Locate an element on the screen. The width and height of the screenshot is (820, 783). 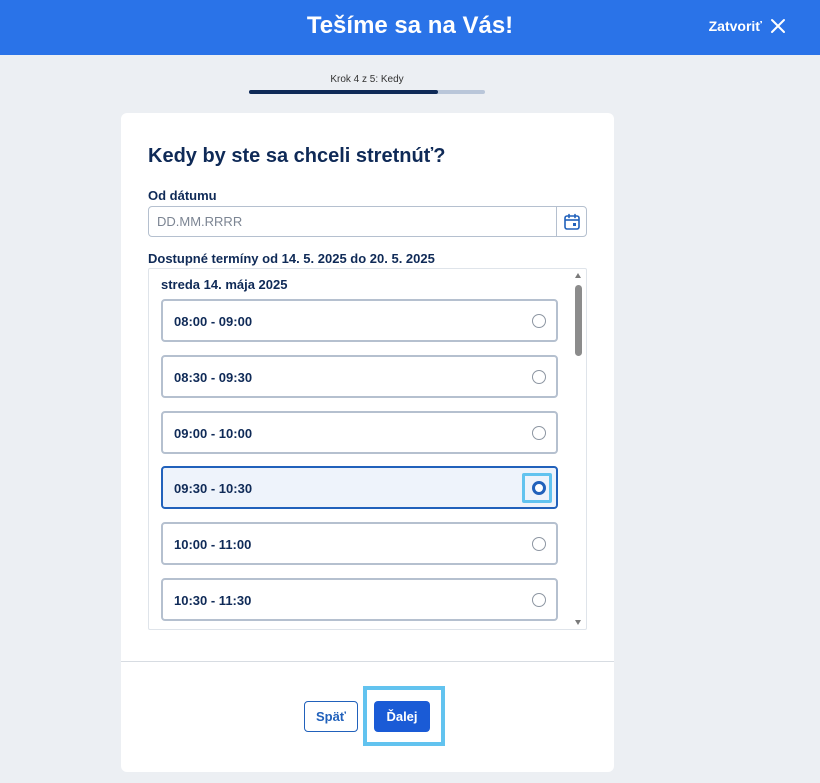
time-slot-option-selected: 09:30 - 10:30 is located at coordinates (359, 487).